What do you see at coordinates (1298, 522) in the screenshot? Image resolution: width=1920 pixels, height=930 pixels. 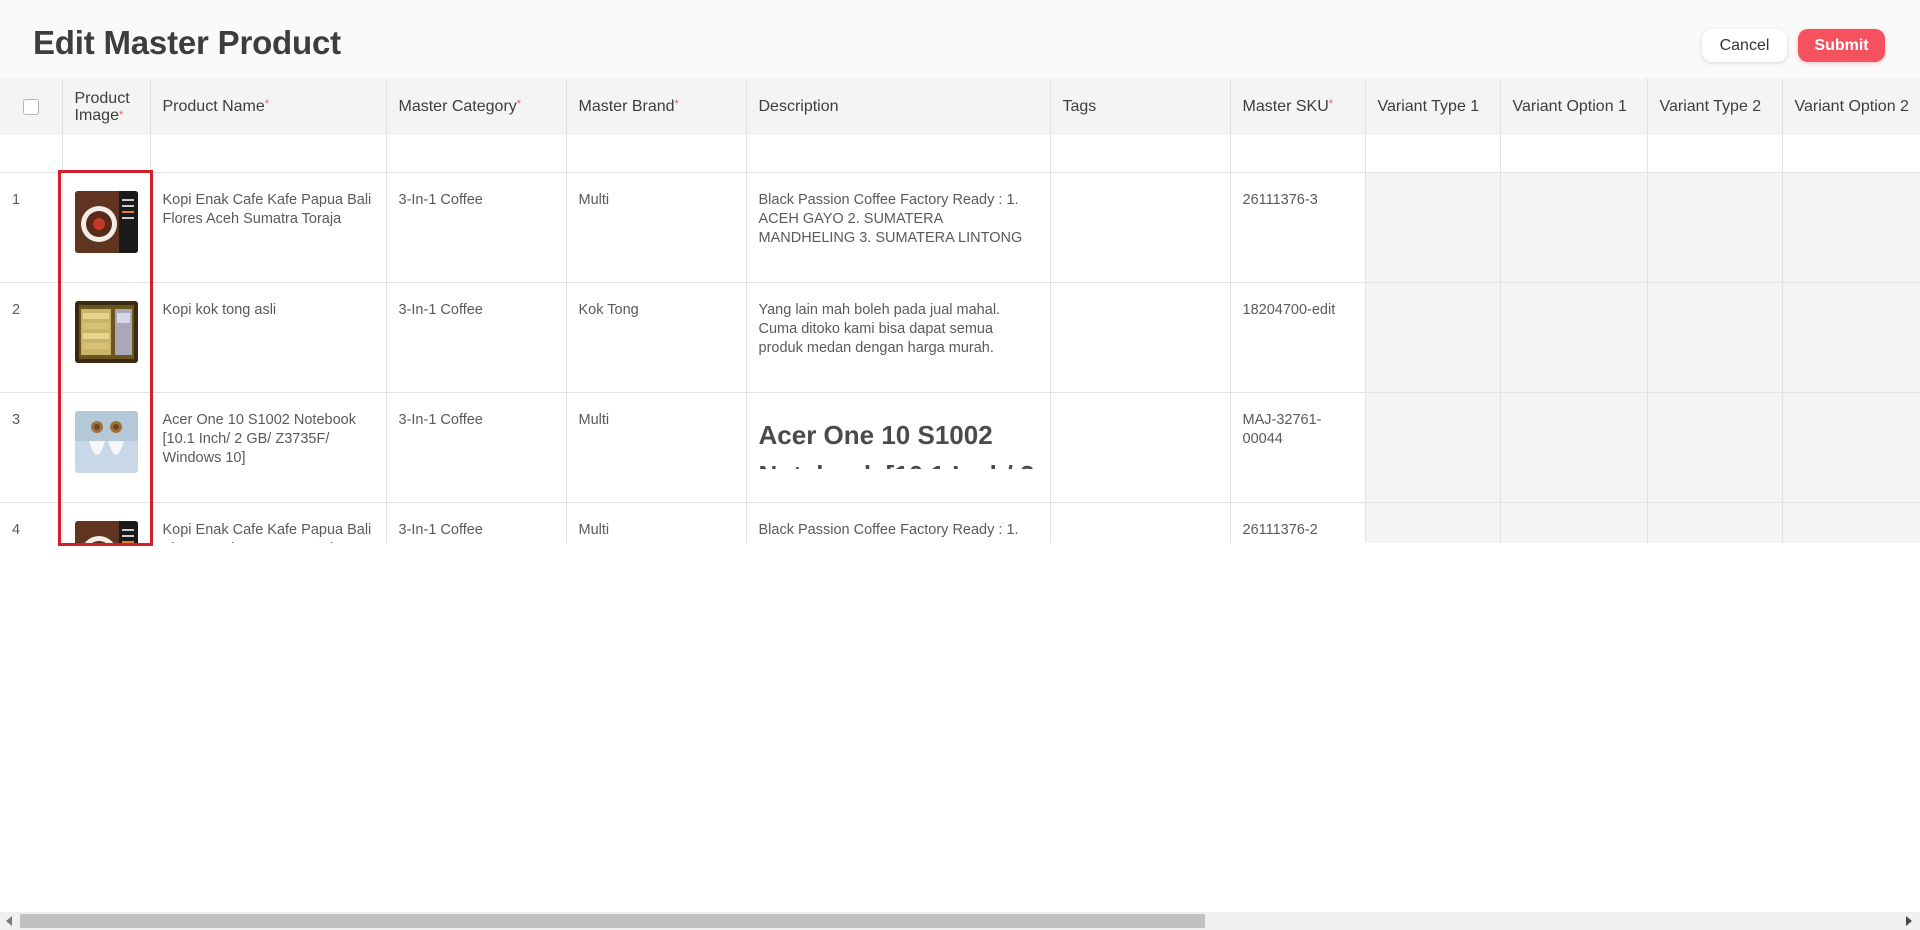 I see `master-sku-cell: 26111376-2` at bounding box center [1298, 522].